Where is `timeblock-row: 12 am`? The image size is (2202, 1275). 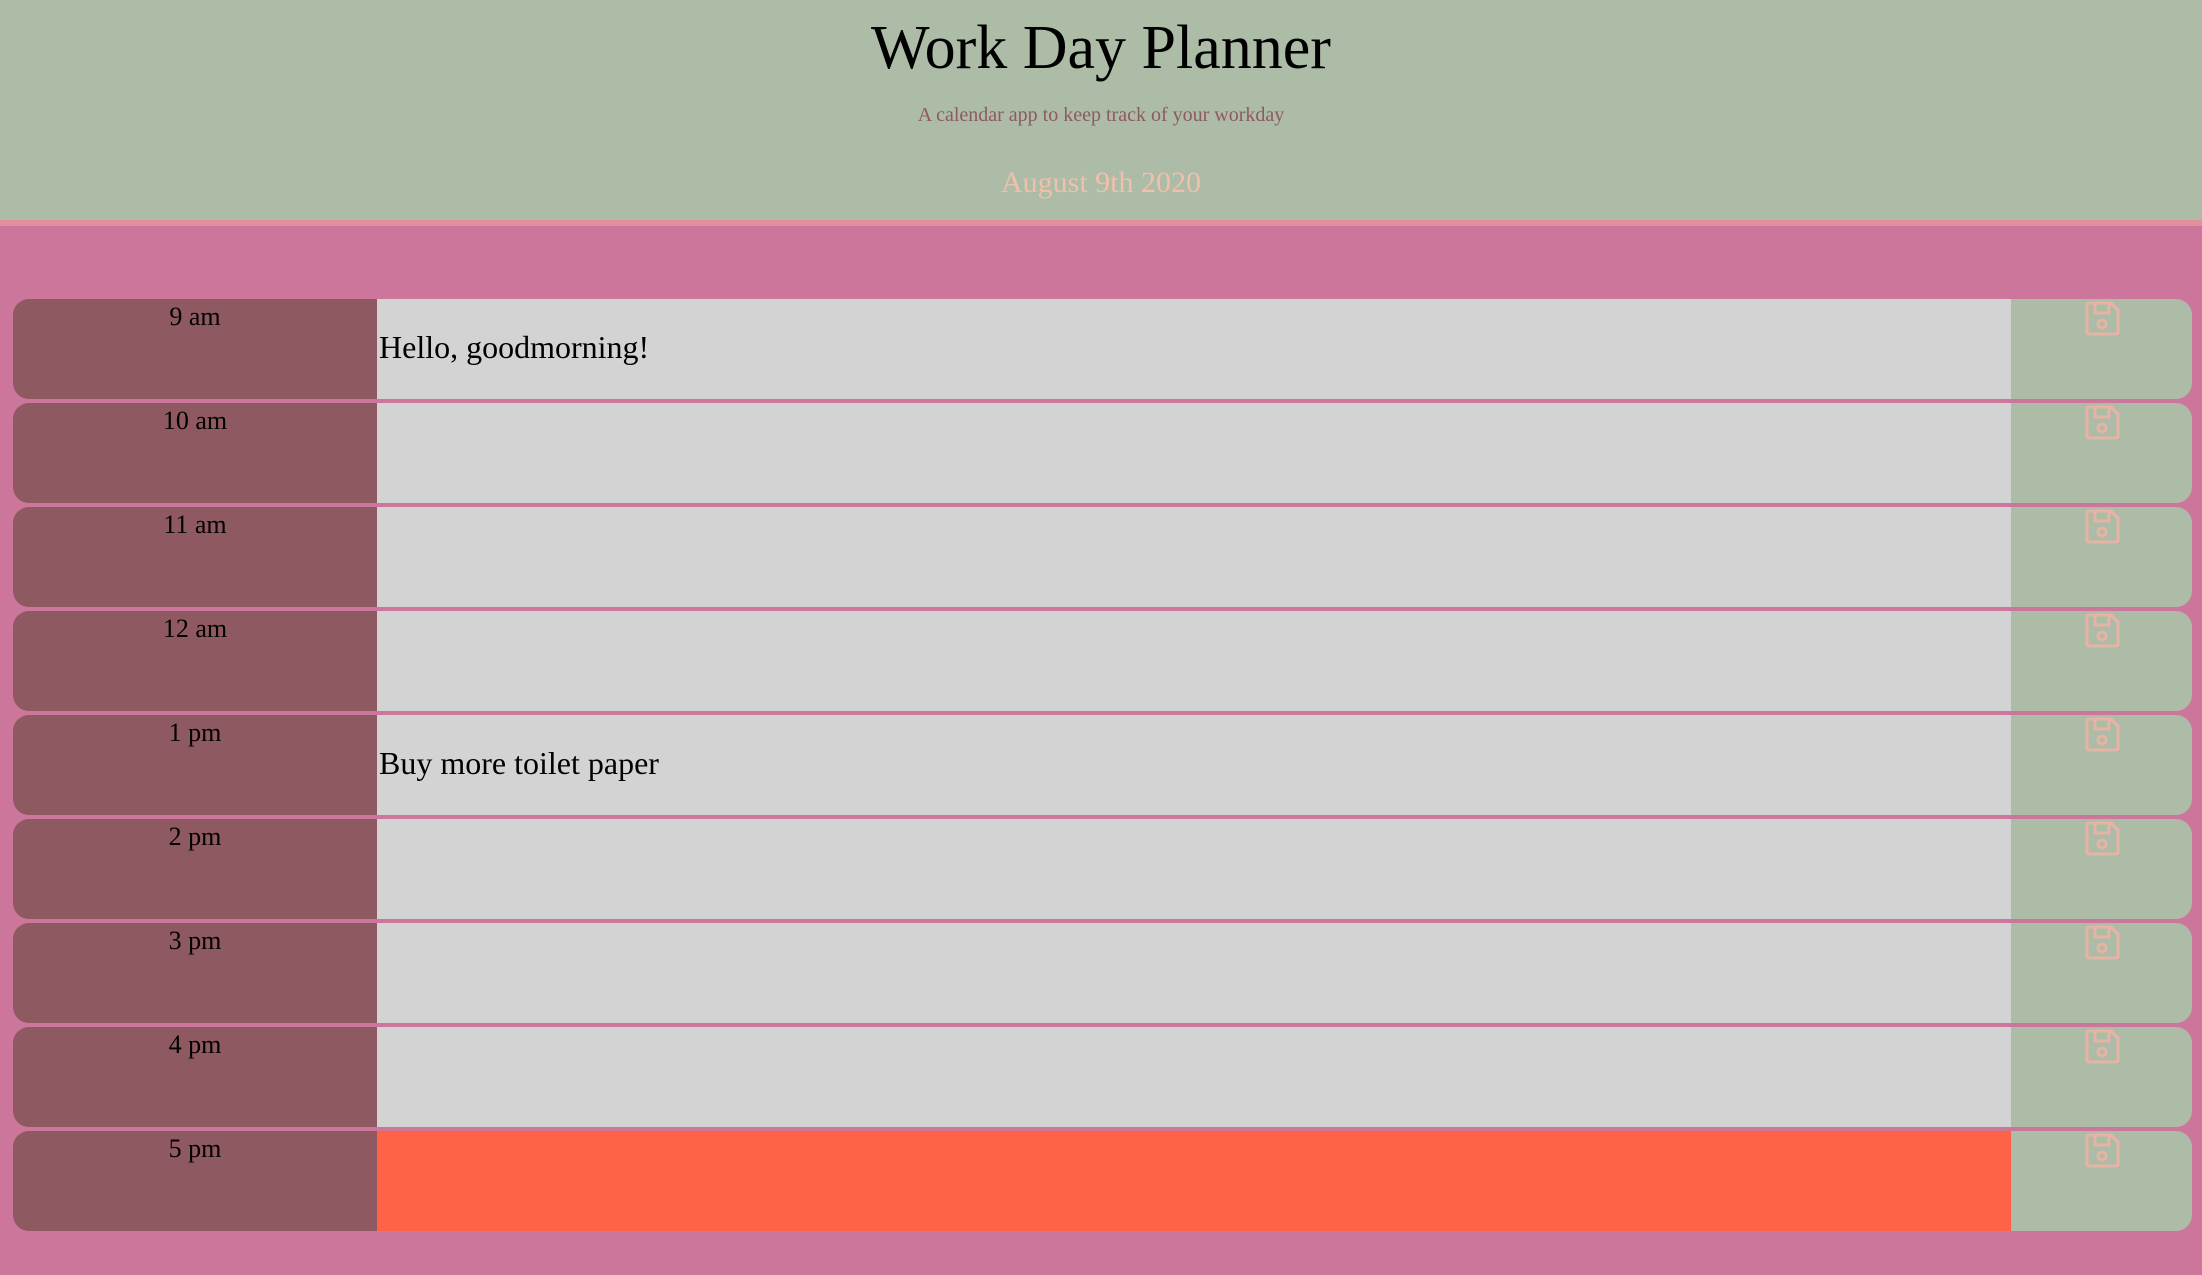 timeblock-row: 12 am is located at coordinates (1102, 661).